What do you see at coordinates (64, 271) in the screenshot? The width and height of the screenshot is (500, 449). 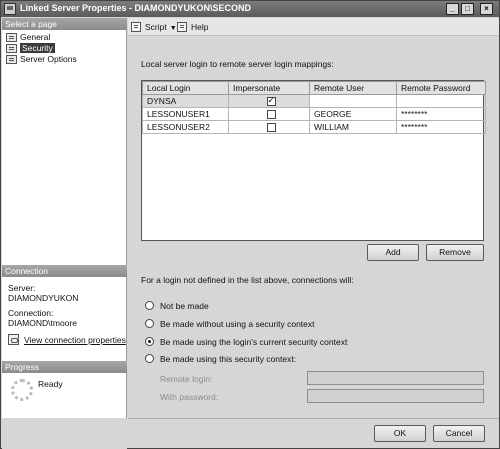 I see `connection-header: Connection` at bounding box center [64, 271].